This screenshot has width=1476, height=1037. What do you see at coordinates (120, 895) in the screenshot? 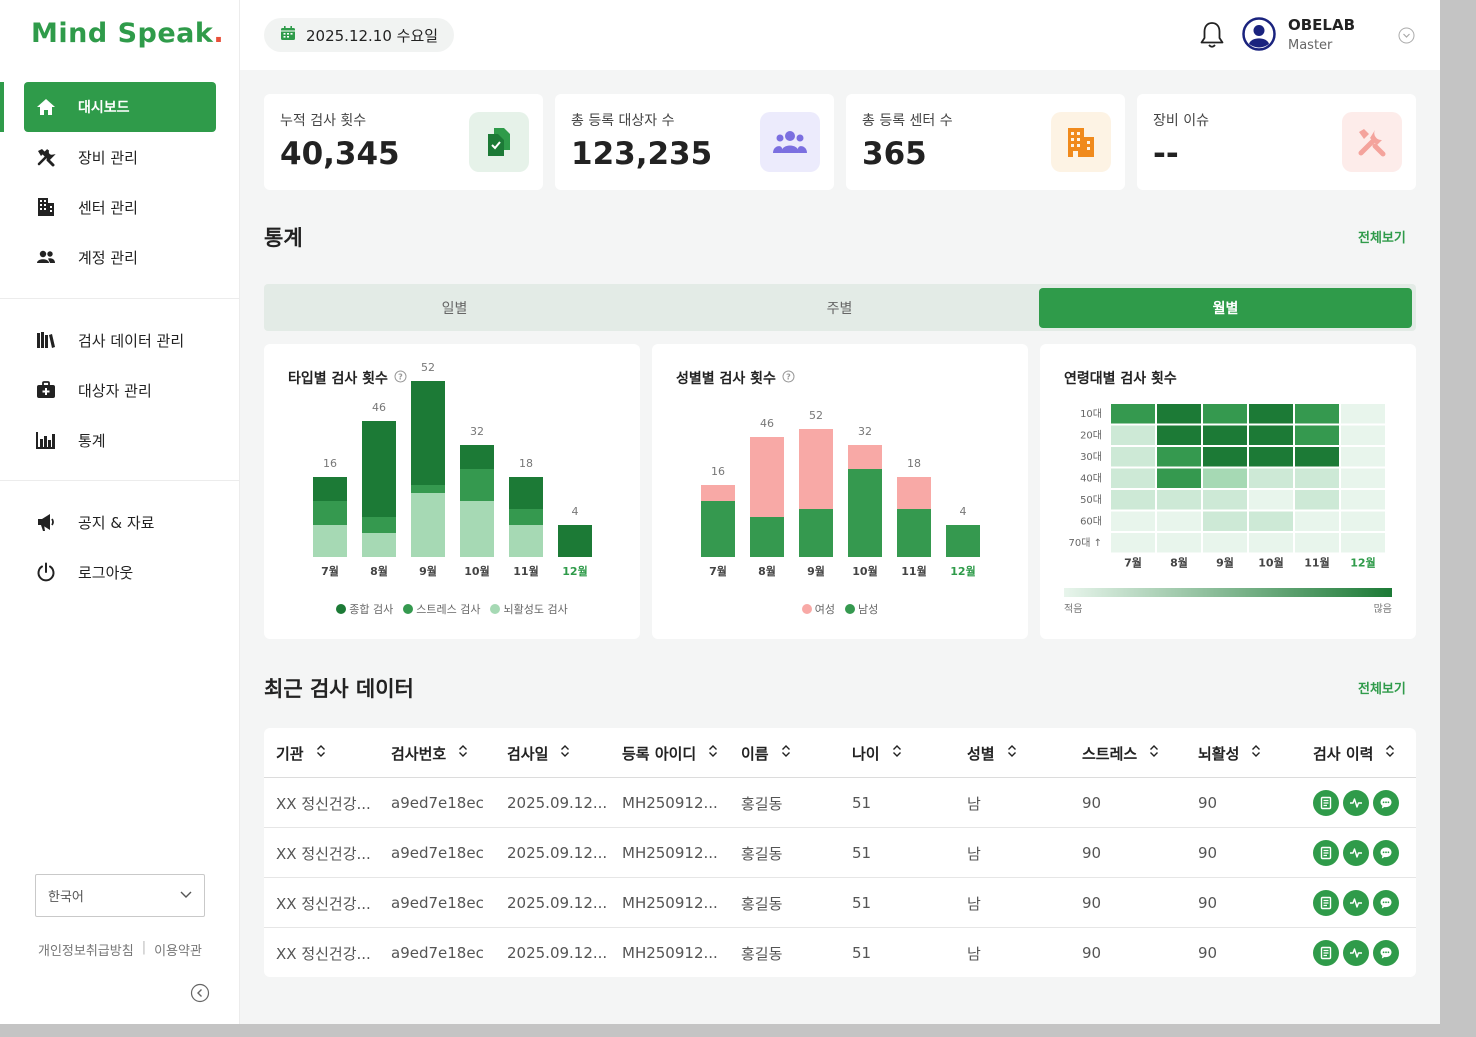
I see `language-select: 한국어` at bounding box center [120, 895].